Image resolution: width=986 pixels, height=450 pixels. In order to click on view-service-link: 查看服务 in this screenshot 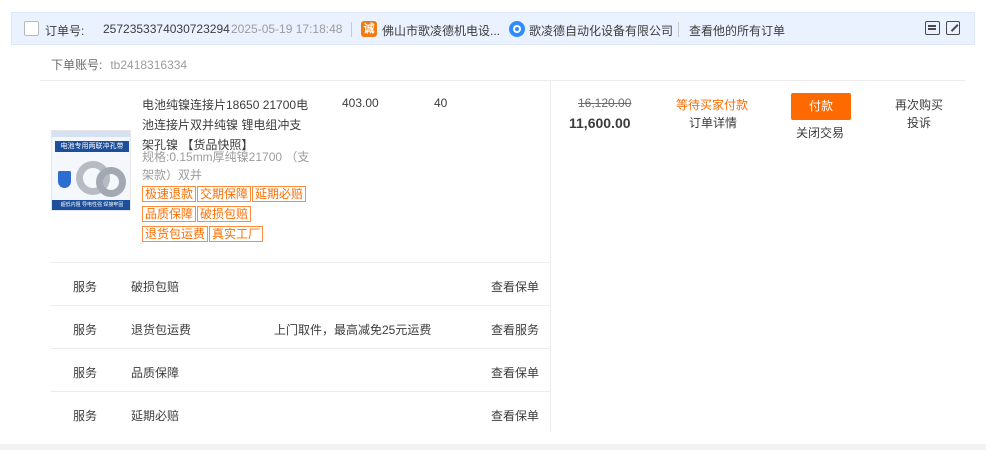, I will do `click(515, 329)`.